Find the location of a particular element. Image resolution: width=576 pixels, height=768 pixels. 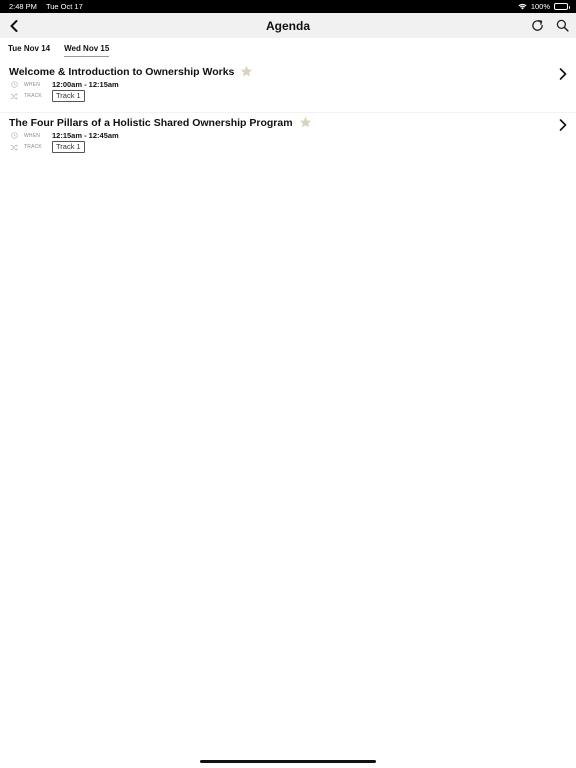

page-title: Agenda is located at coordinates (287, 25).